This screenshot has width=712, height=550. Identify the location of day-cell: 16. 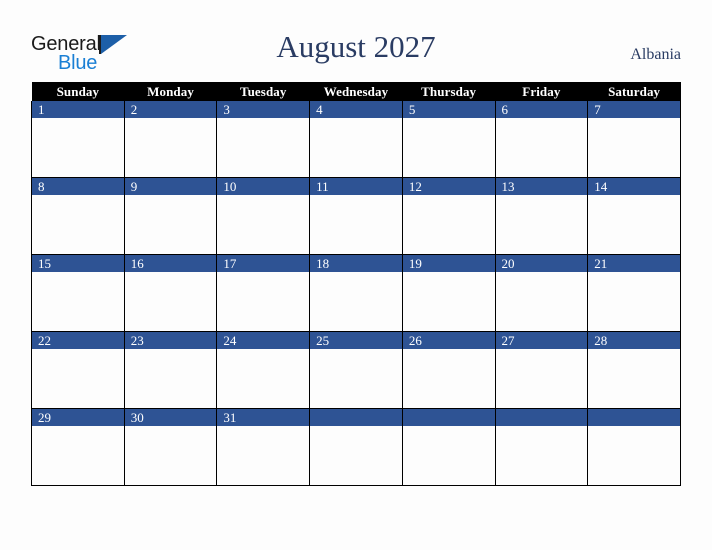
(170, 293).